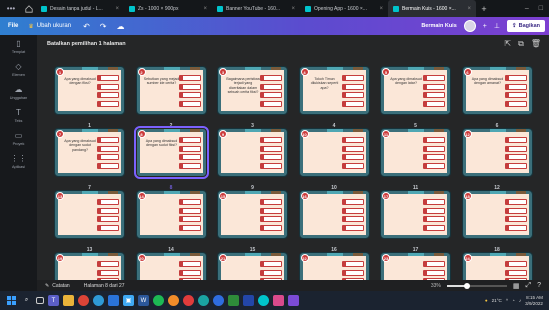 This screenshot has width=549, height=310. I want to click on page-preview: 21, so click(252, 266).